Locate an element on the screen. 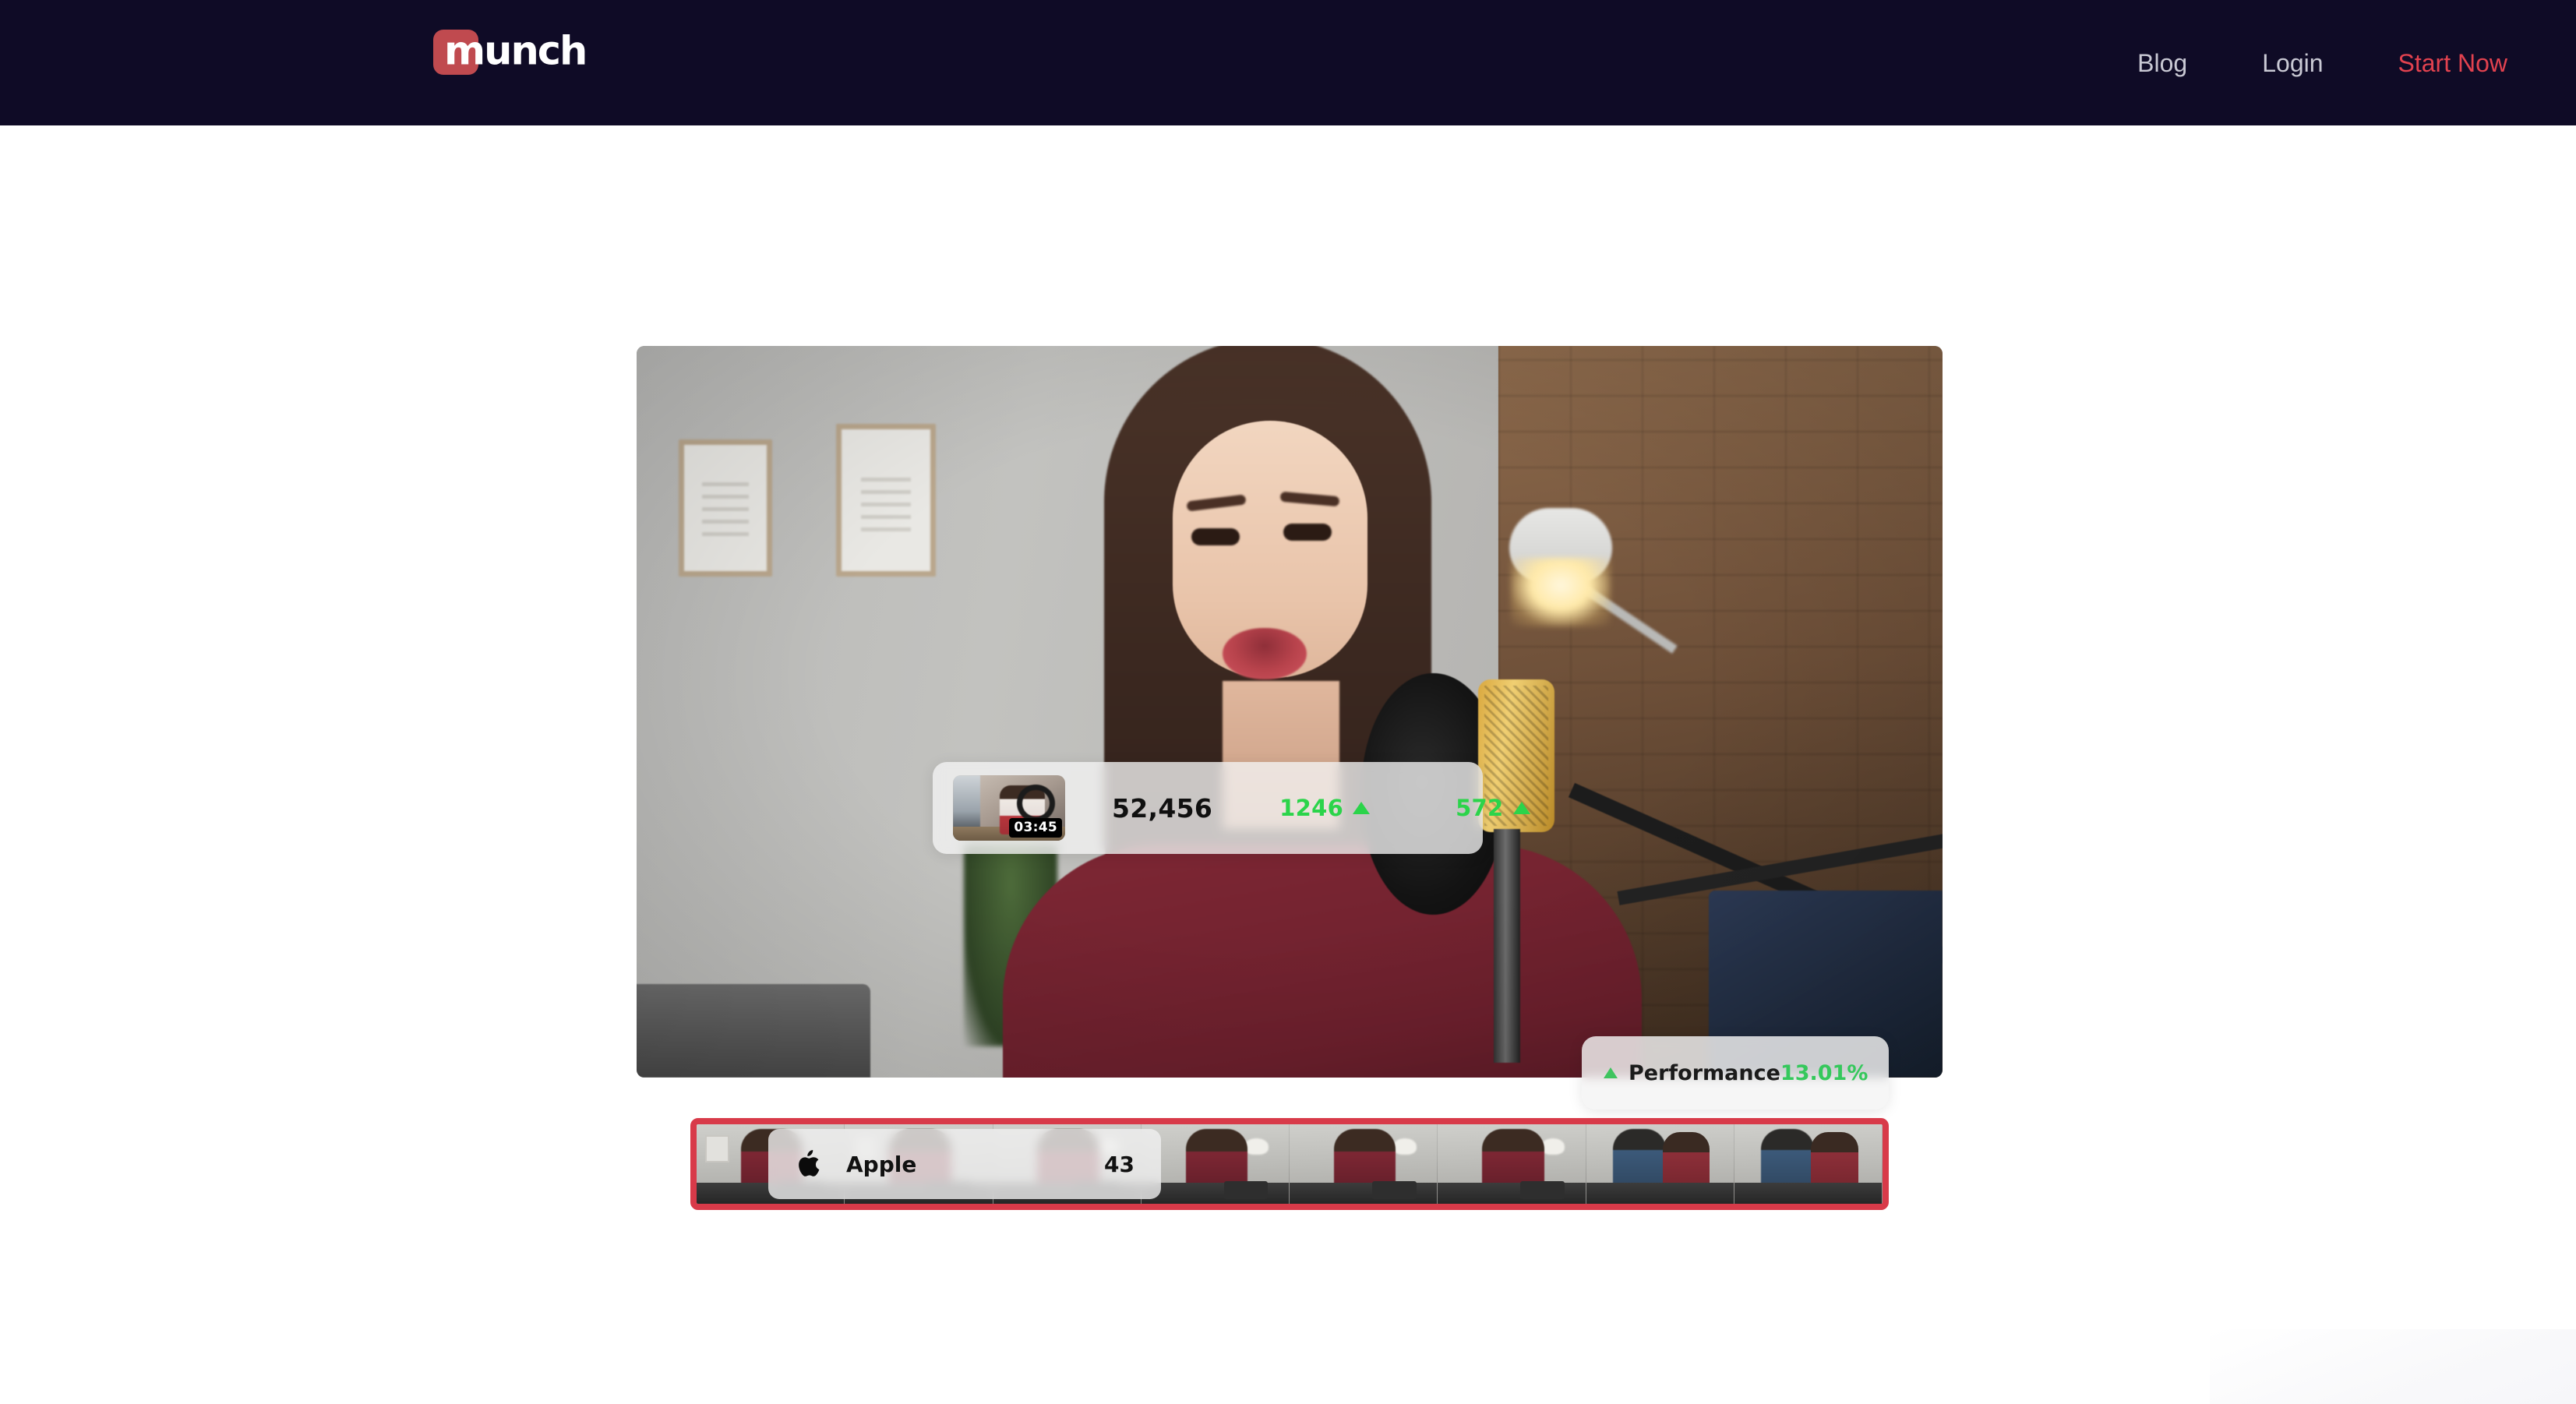  brand-mention-count: 43 is located at coordinates (1119, 1164).